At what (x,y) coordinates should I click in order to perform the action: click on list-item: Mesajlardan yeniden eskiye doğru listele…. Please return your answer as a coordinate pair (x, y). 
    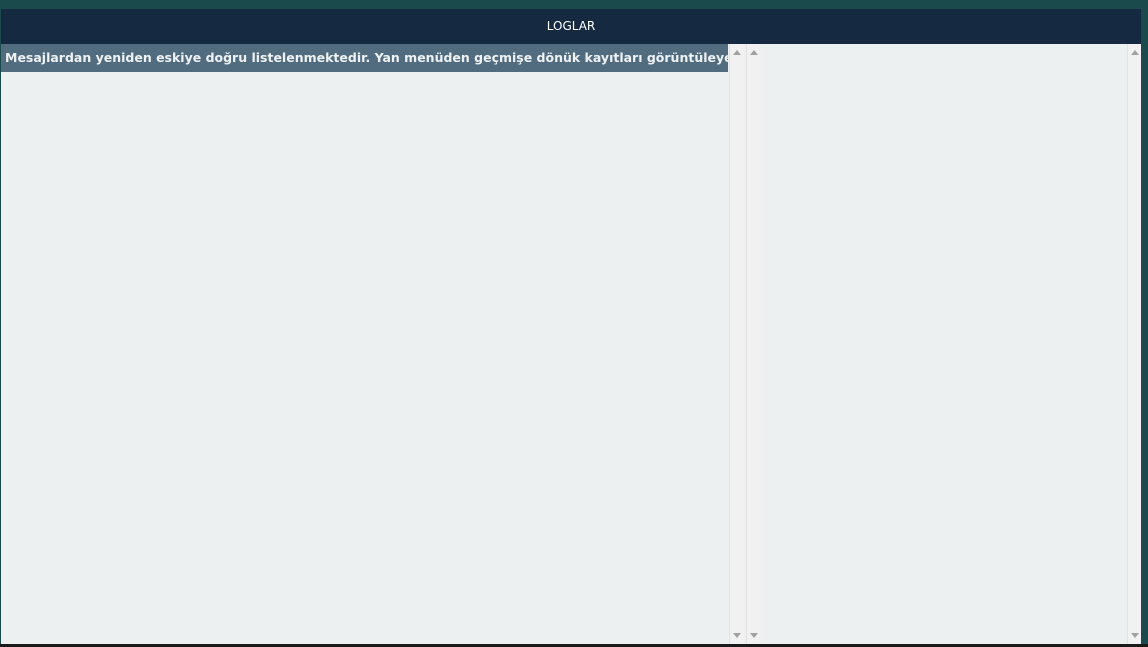
    Looking at the image, I should click on (364, 58).